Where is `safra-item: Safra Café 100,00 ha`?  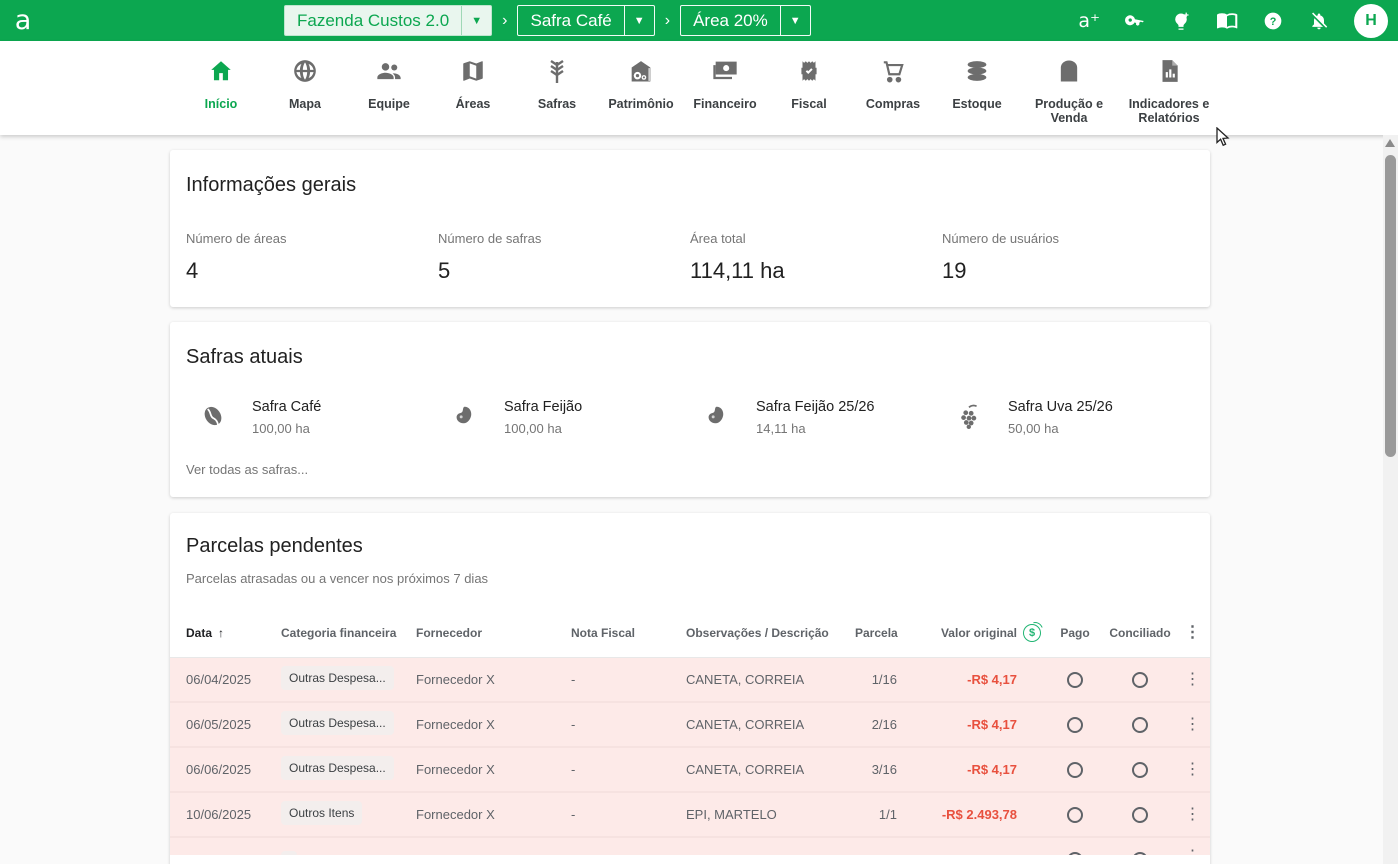 safra-item: Safra Café 100,00 ha is located at coordinates (312, 417).